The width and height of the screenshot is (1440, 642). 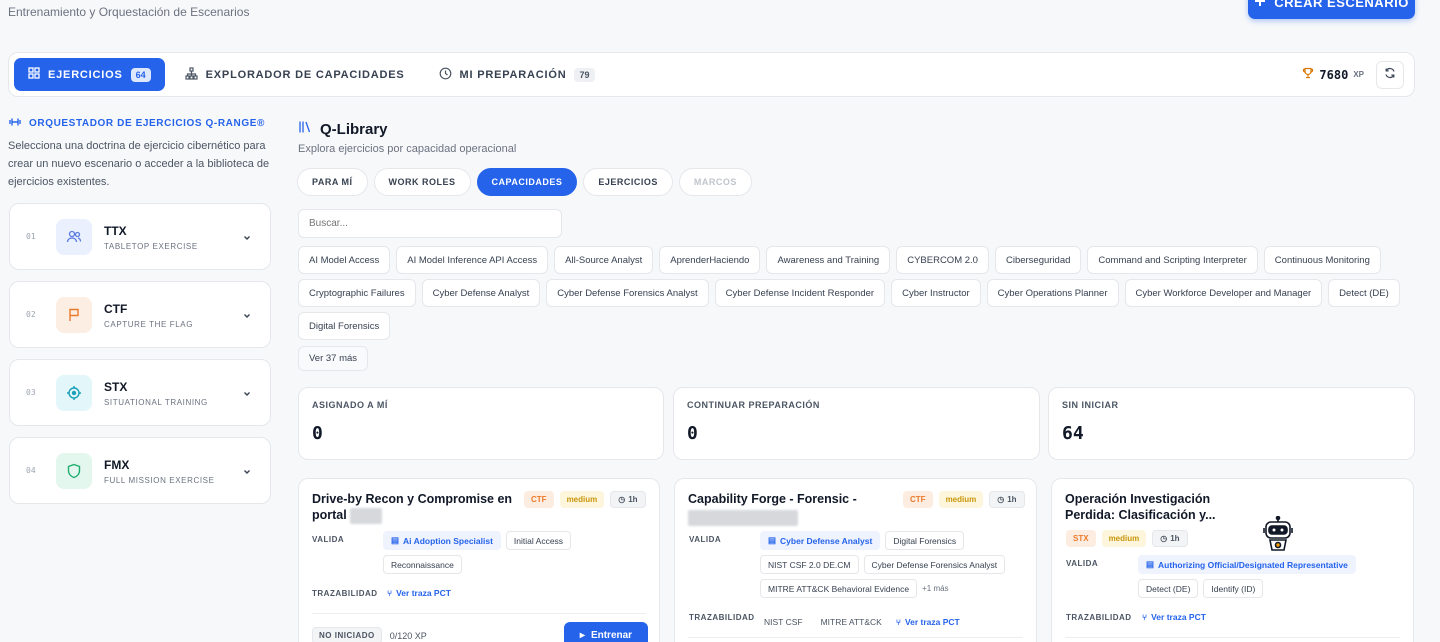 I want to click on stat-sin-iniciar: SIN INICIAR 64, so click(x=1231, y=423).